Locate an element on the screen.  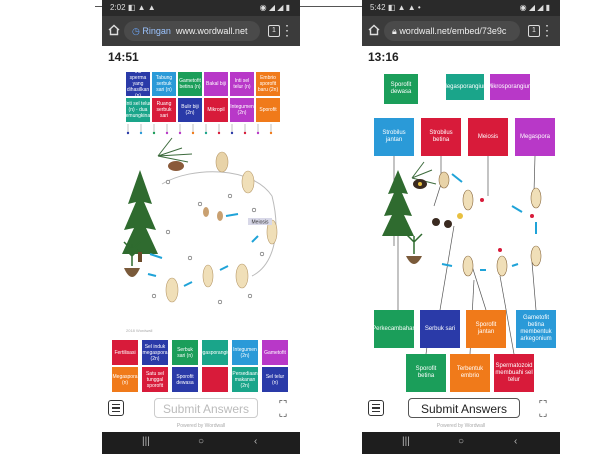
label-tile: Gametofit is located at coordinates (275, 352).